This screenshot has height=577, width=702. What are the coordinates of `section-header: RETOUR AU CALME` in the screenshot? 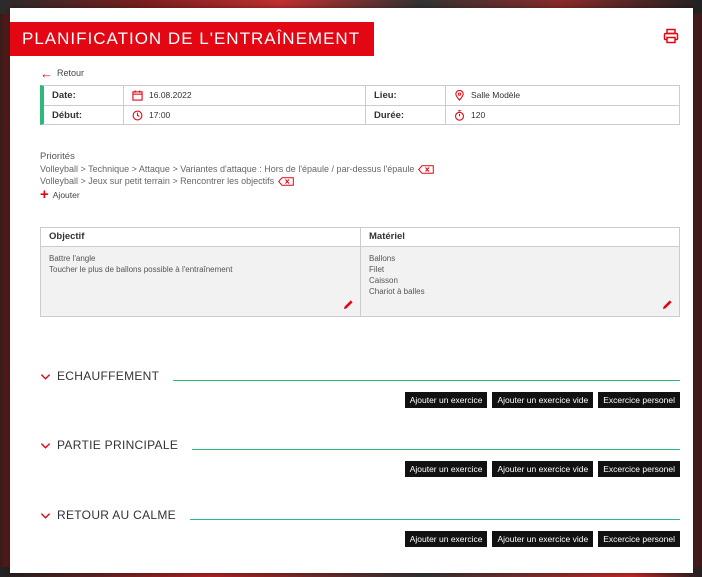 It's located at (360, 515).